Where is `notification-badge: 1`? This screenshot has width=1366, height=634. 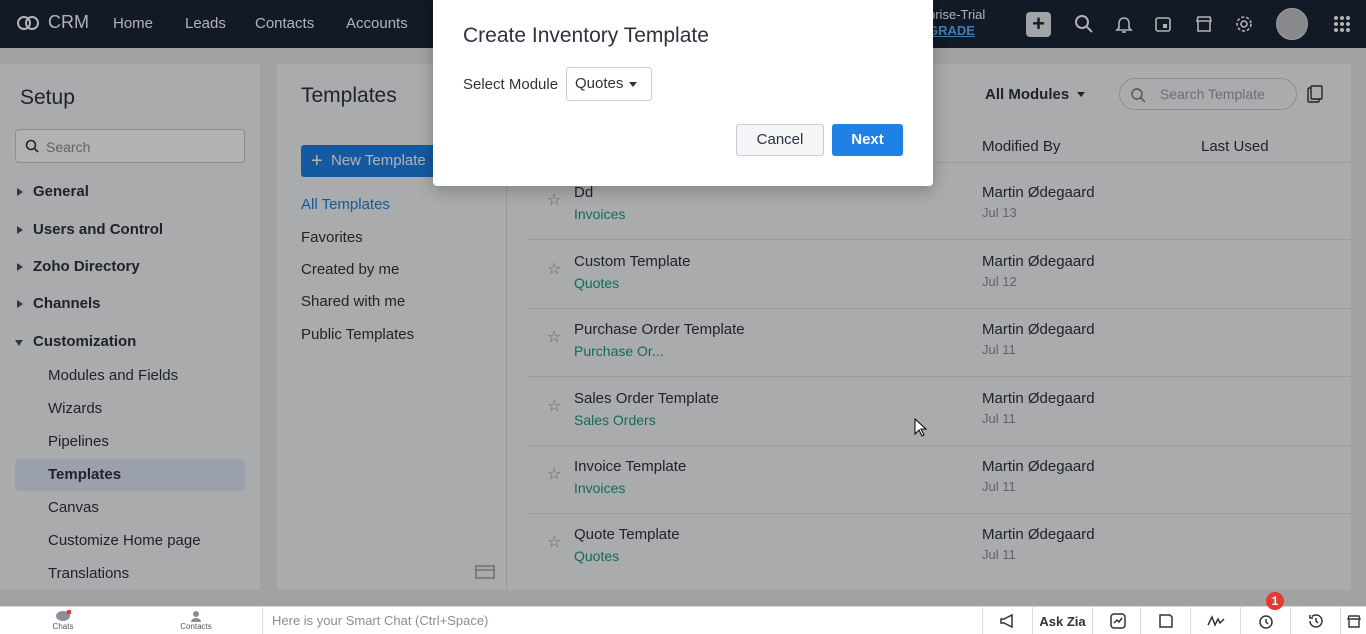 notification-badge: 1 is located at coordinates (1275, 601).